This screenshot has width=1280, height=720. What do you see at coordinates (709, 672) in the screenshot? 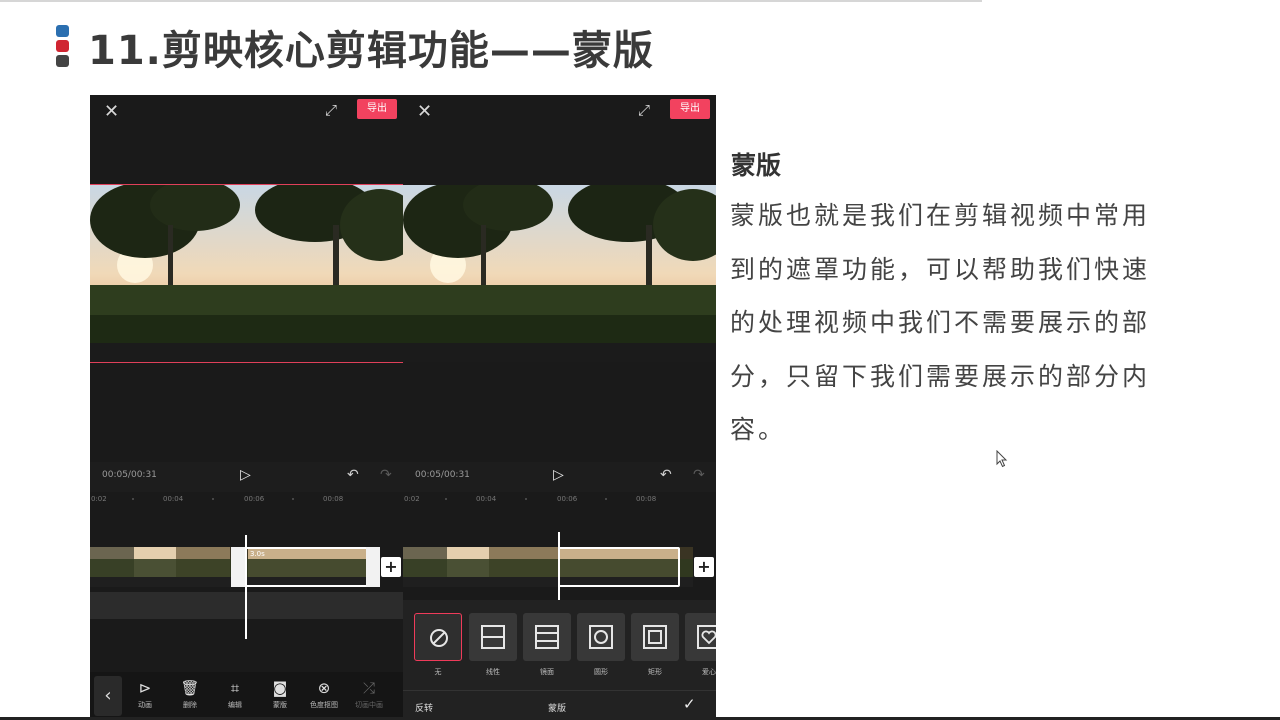
I see `mask-option-label: 爱心` at bounding box center [709, 672].